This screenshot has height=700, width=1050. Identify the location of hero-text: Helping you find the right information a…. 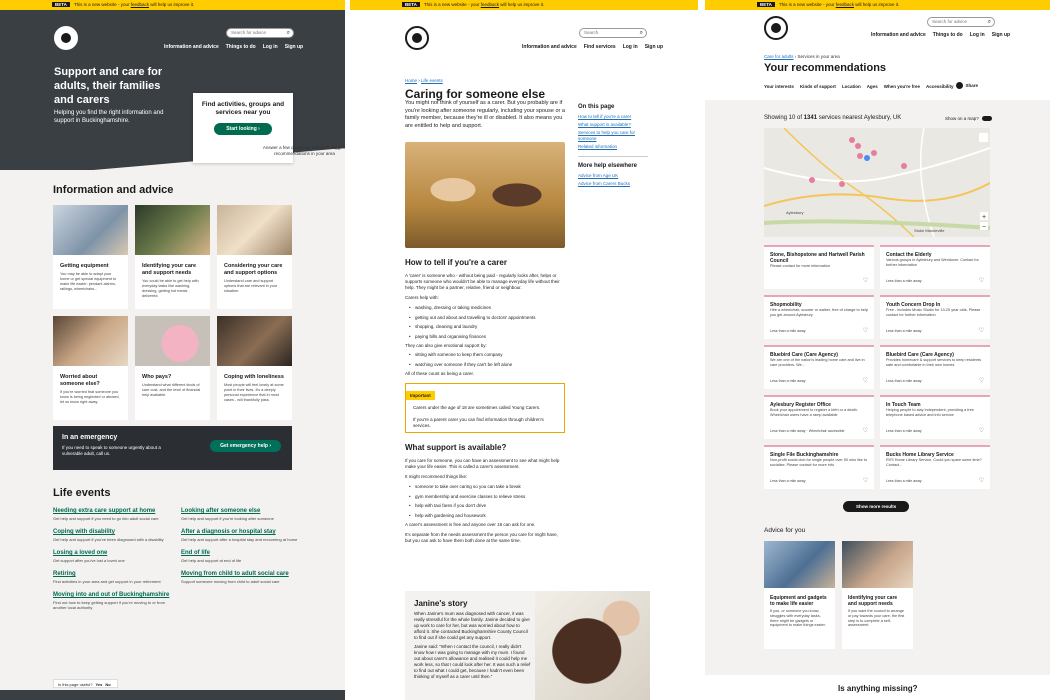
(109, 117).